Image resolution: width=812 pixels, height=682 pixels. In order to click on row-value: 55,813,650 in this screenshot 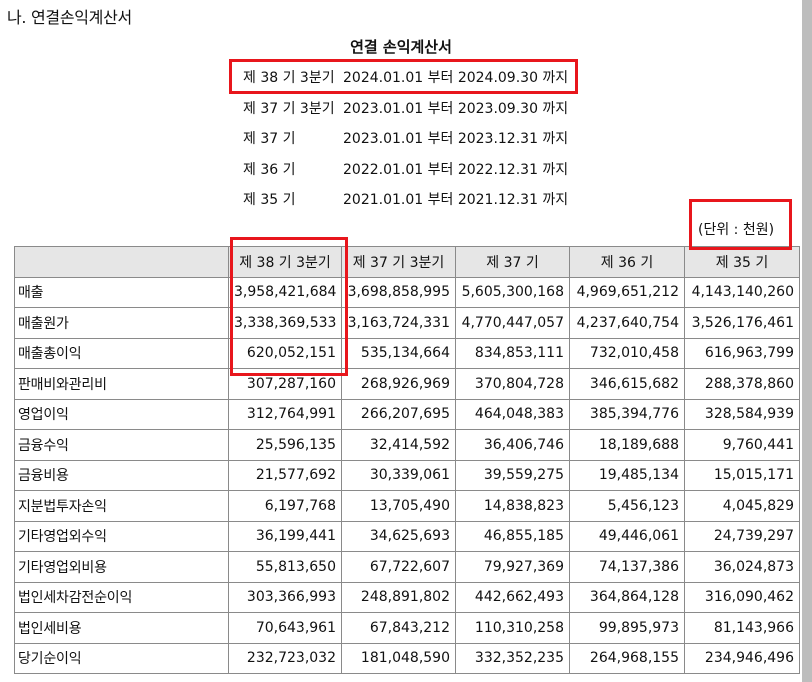, I will do `click(285, 567)`.